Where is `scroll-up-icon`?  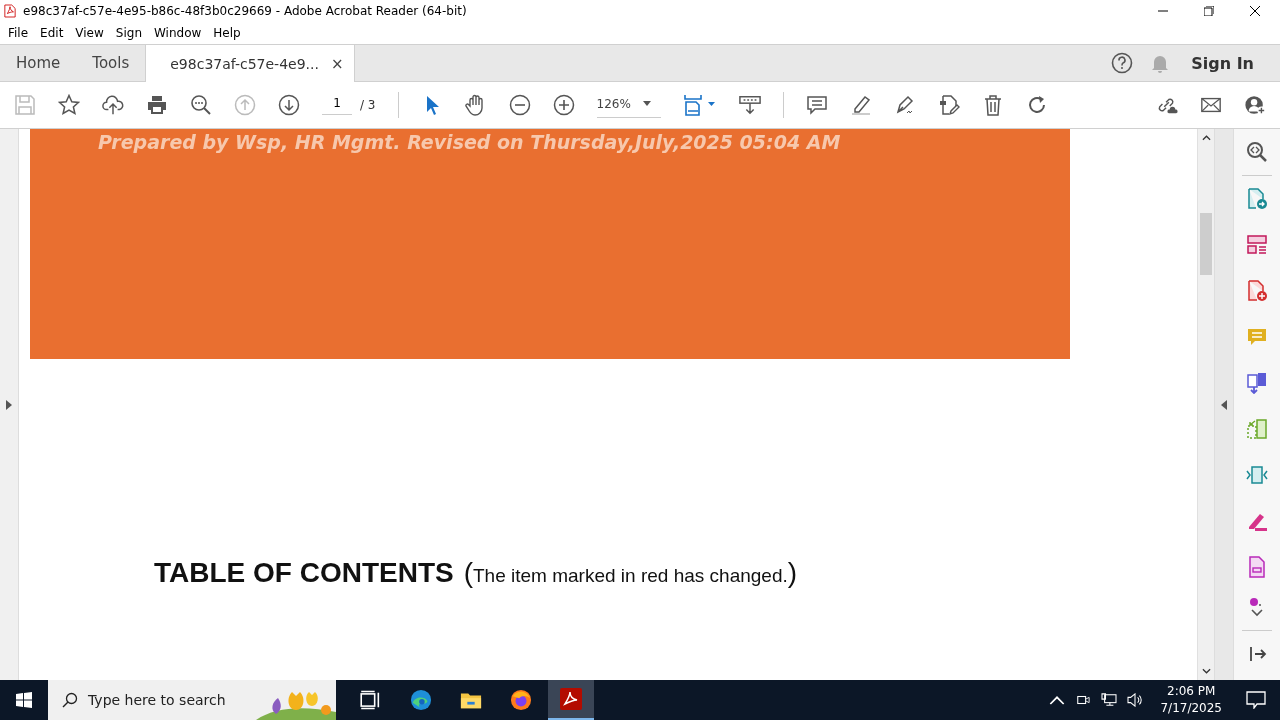
scroll-up-icon is located at coordinates (1206, 138).